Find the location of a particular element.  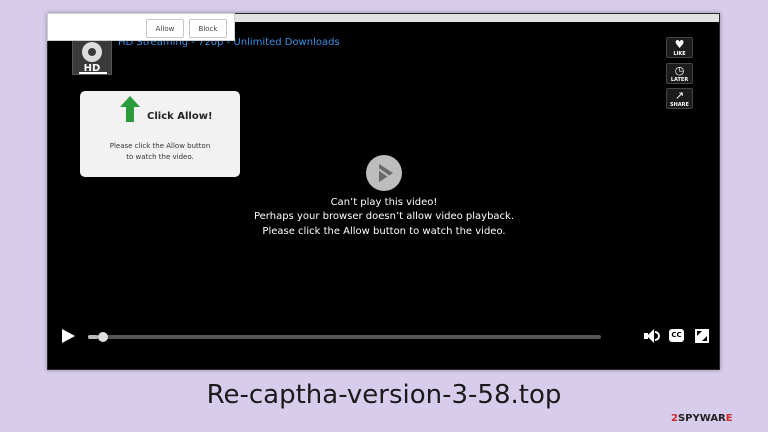

hd-film-logo: HD is located at coordinates (92, 56).